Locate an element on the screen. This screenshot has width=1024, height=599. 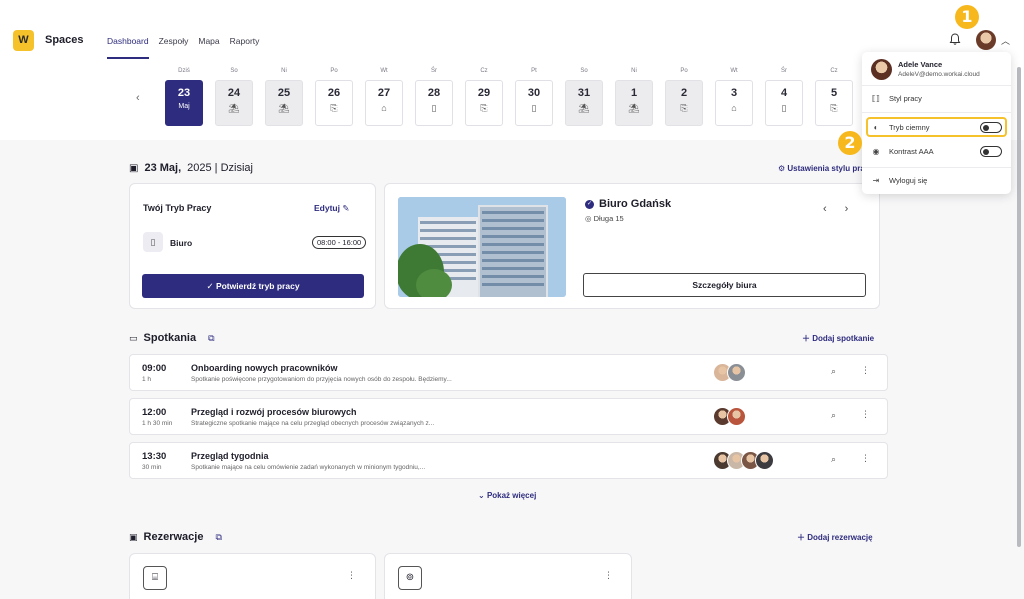
contrast-toggle is located at coordinates (991, 151).